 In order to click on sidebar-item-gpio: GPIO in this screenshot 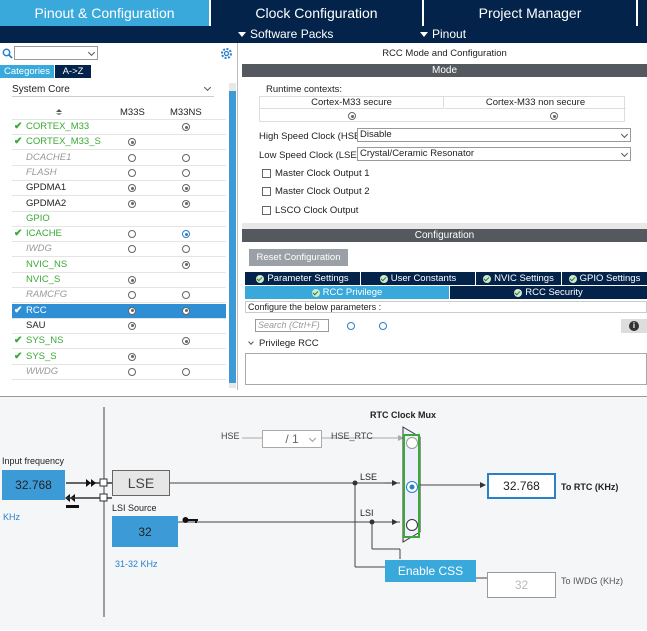, I will do `click(119, 219)`.